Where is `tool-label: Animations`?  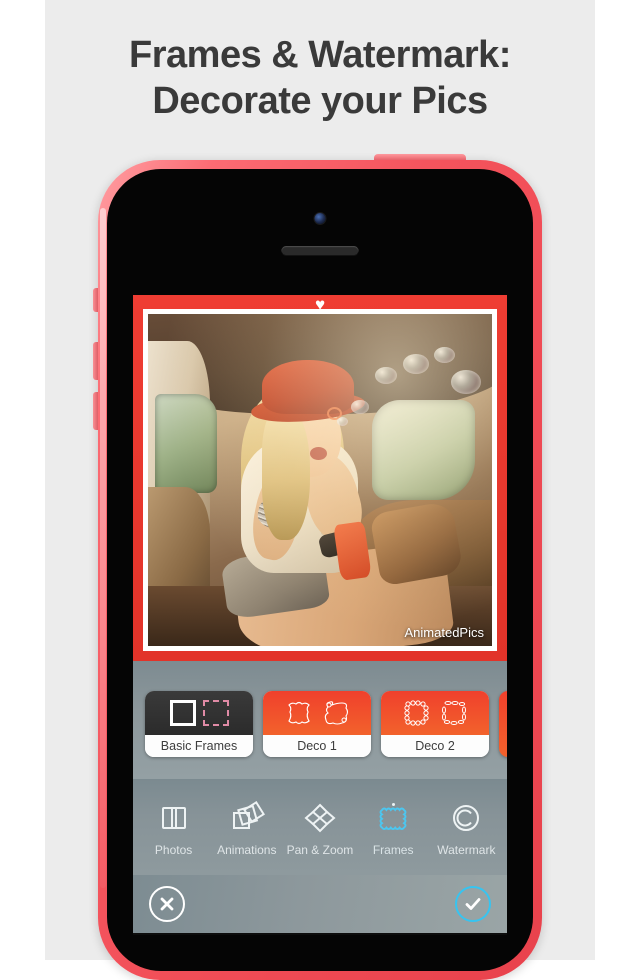
tool-label: Animations is located at coordinates (247, 849).